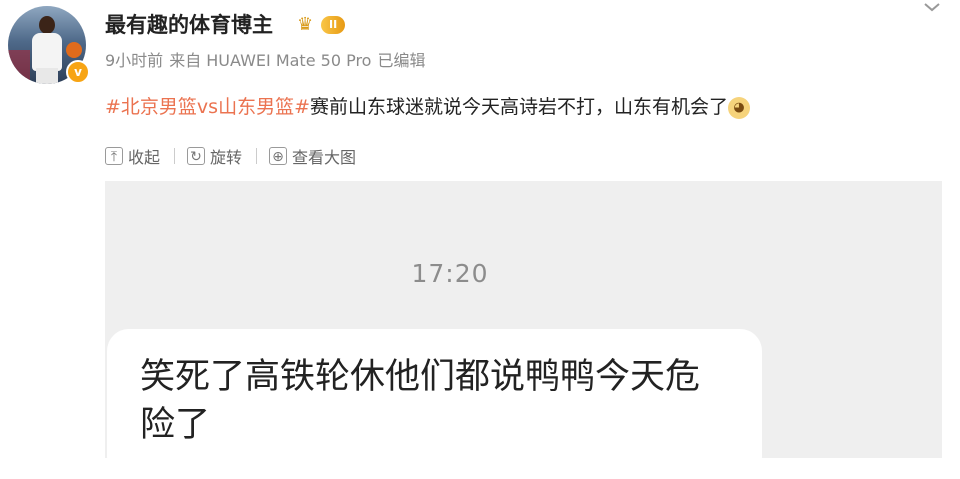 This screenshot has width=960, height=479. What do you see at coordinates (47, 76) in the screenshot?
I see `avatar-player-legs` at bounding box center [47, 76].